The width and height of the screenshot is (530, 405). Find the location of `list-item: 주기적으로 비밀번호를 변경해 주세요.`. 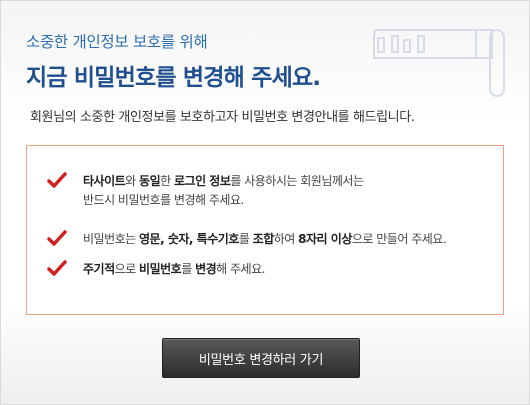

list-item: 주기적으로 비밀번호를 변경해 주세요. is located at coordinates (156, 269).